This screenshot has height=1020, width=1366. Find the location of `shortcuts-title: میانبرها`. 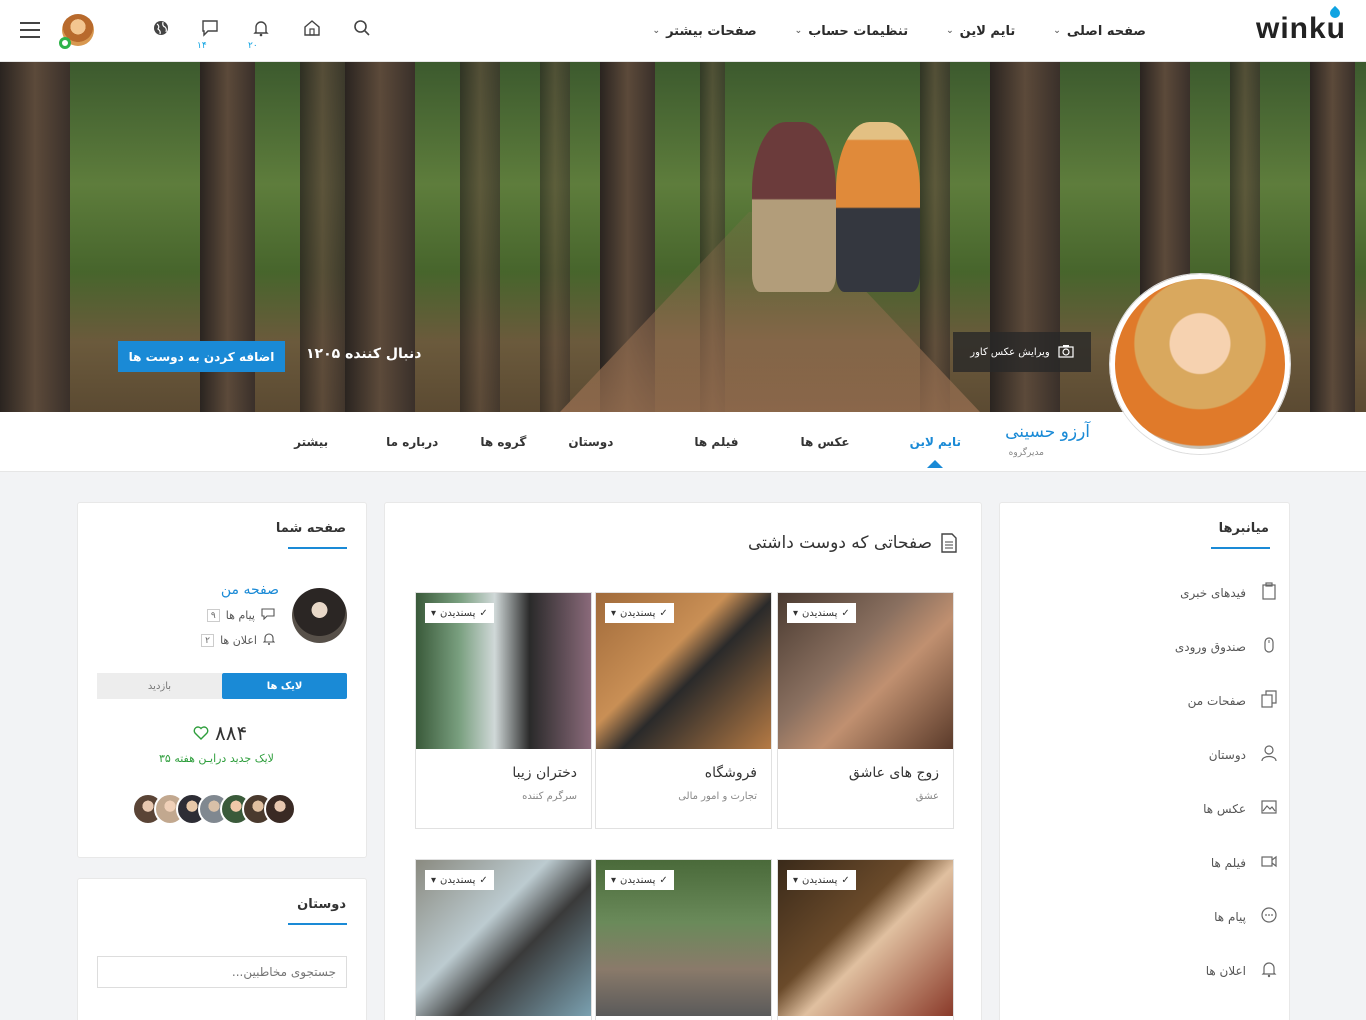

shortcuts-title: میانبرها is located at coordinates (1243, 528).